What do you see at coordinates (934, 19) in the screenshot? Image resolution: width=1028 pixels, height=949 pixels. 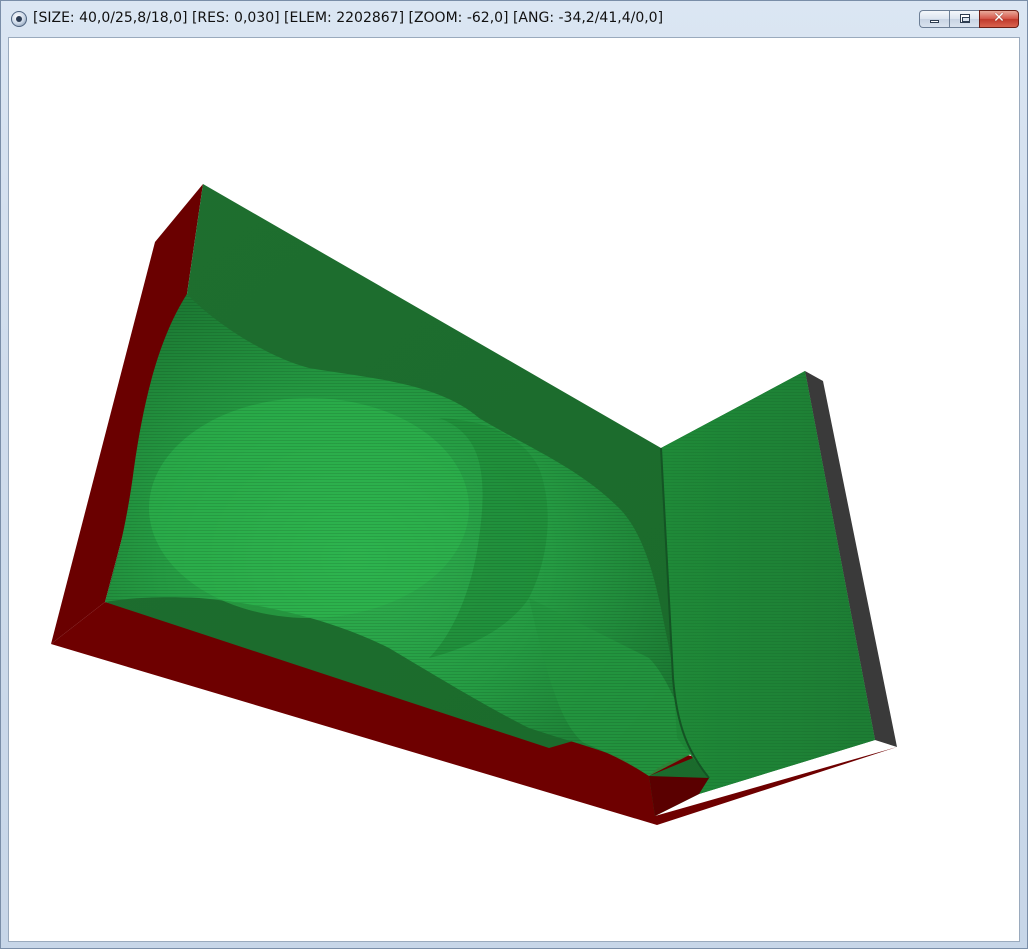 I see `minimize-button` at bounding box center [934, 19].